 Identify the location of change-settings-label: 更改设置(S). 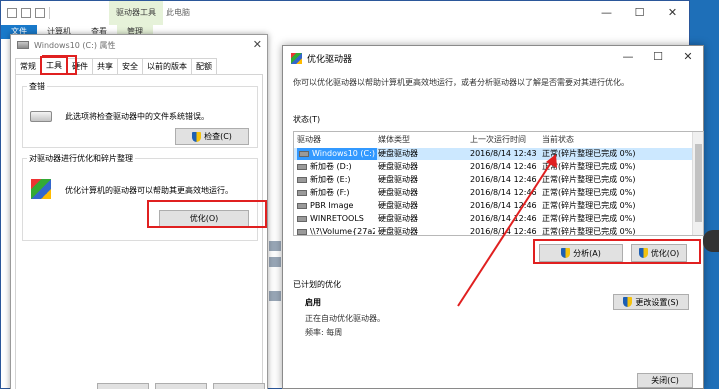
(657, 302).